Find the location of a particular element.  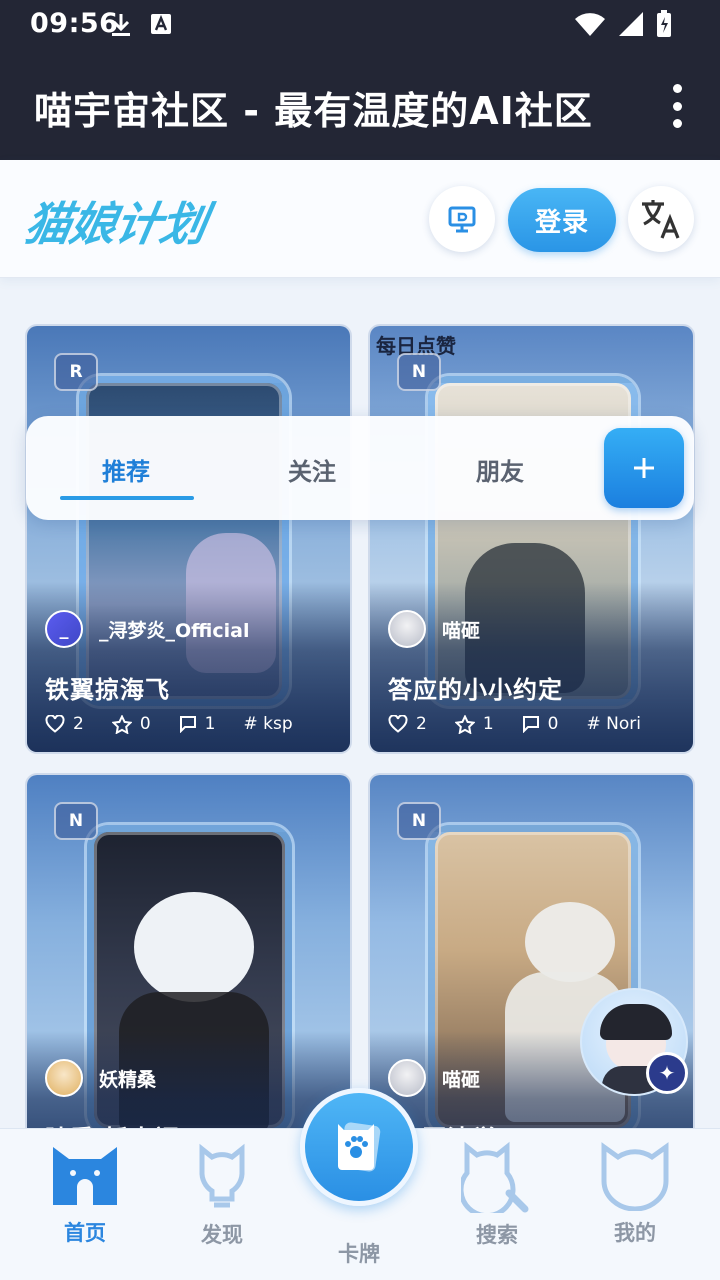

card-stats: 2 1 0 # Nori is located at coordinates (514, 724).